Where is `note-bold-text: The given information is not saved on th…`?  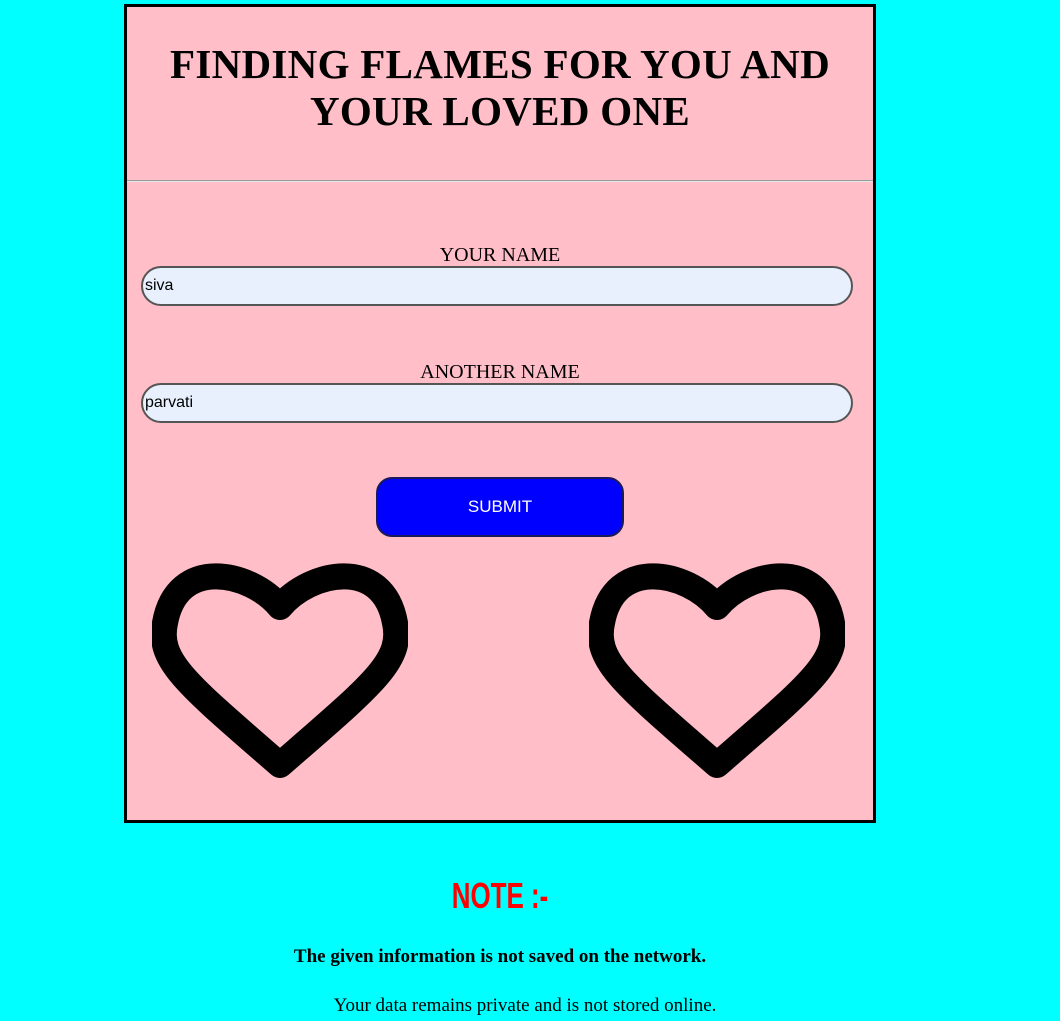 note-bold-text: The given information is not saved on th… is located at coordinates (500, 956).